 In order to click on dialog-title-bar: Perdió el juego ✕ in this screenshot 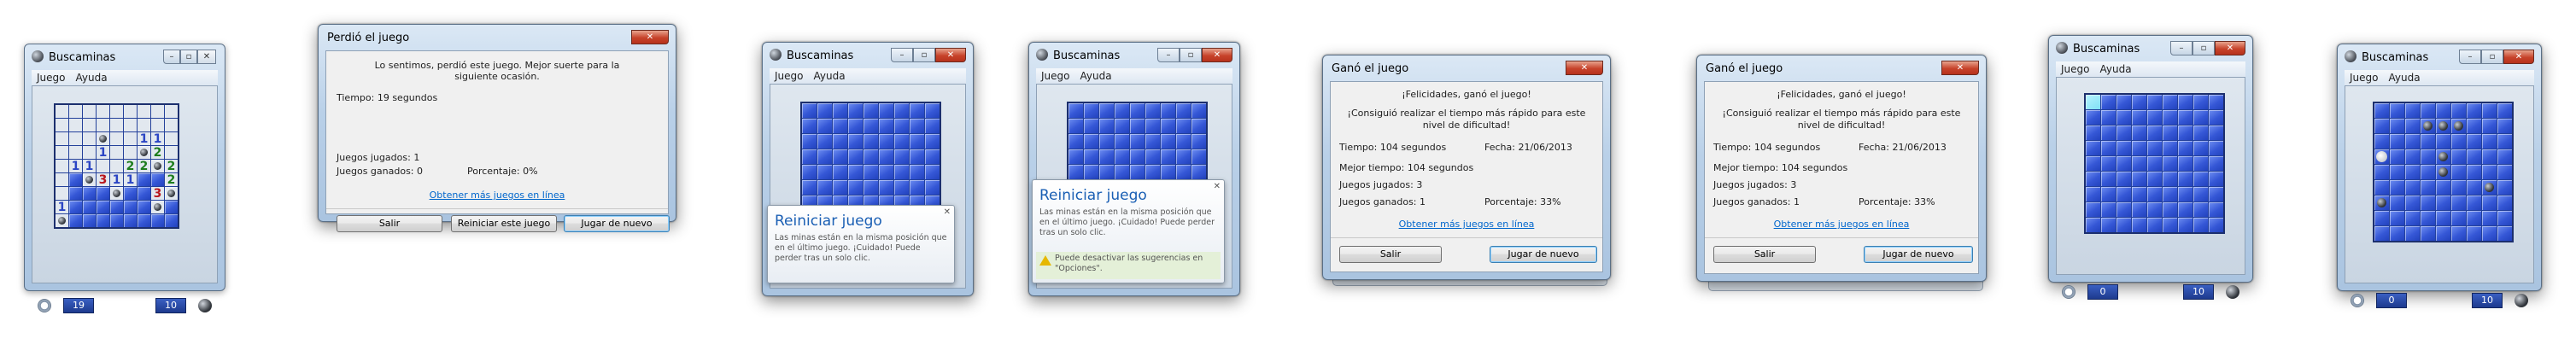, I will do `click(498, 38)`.